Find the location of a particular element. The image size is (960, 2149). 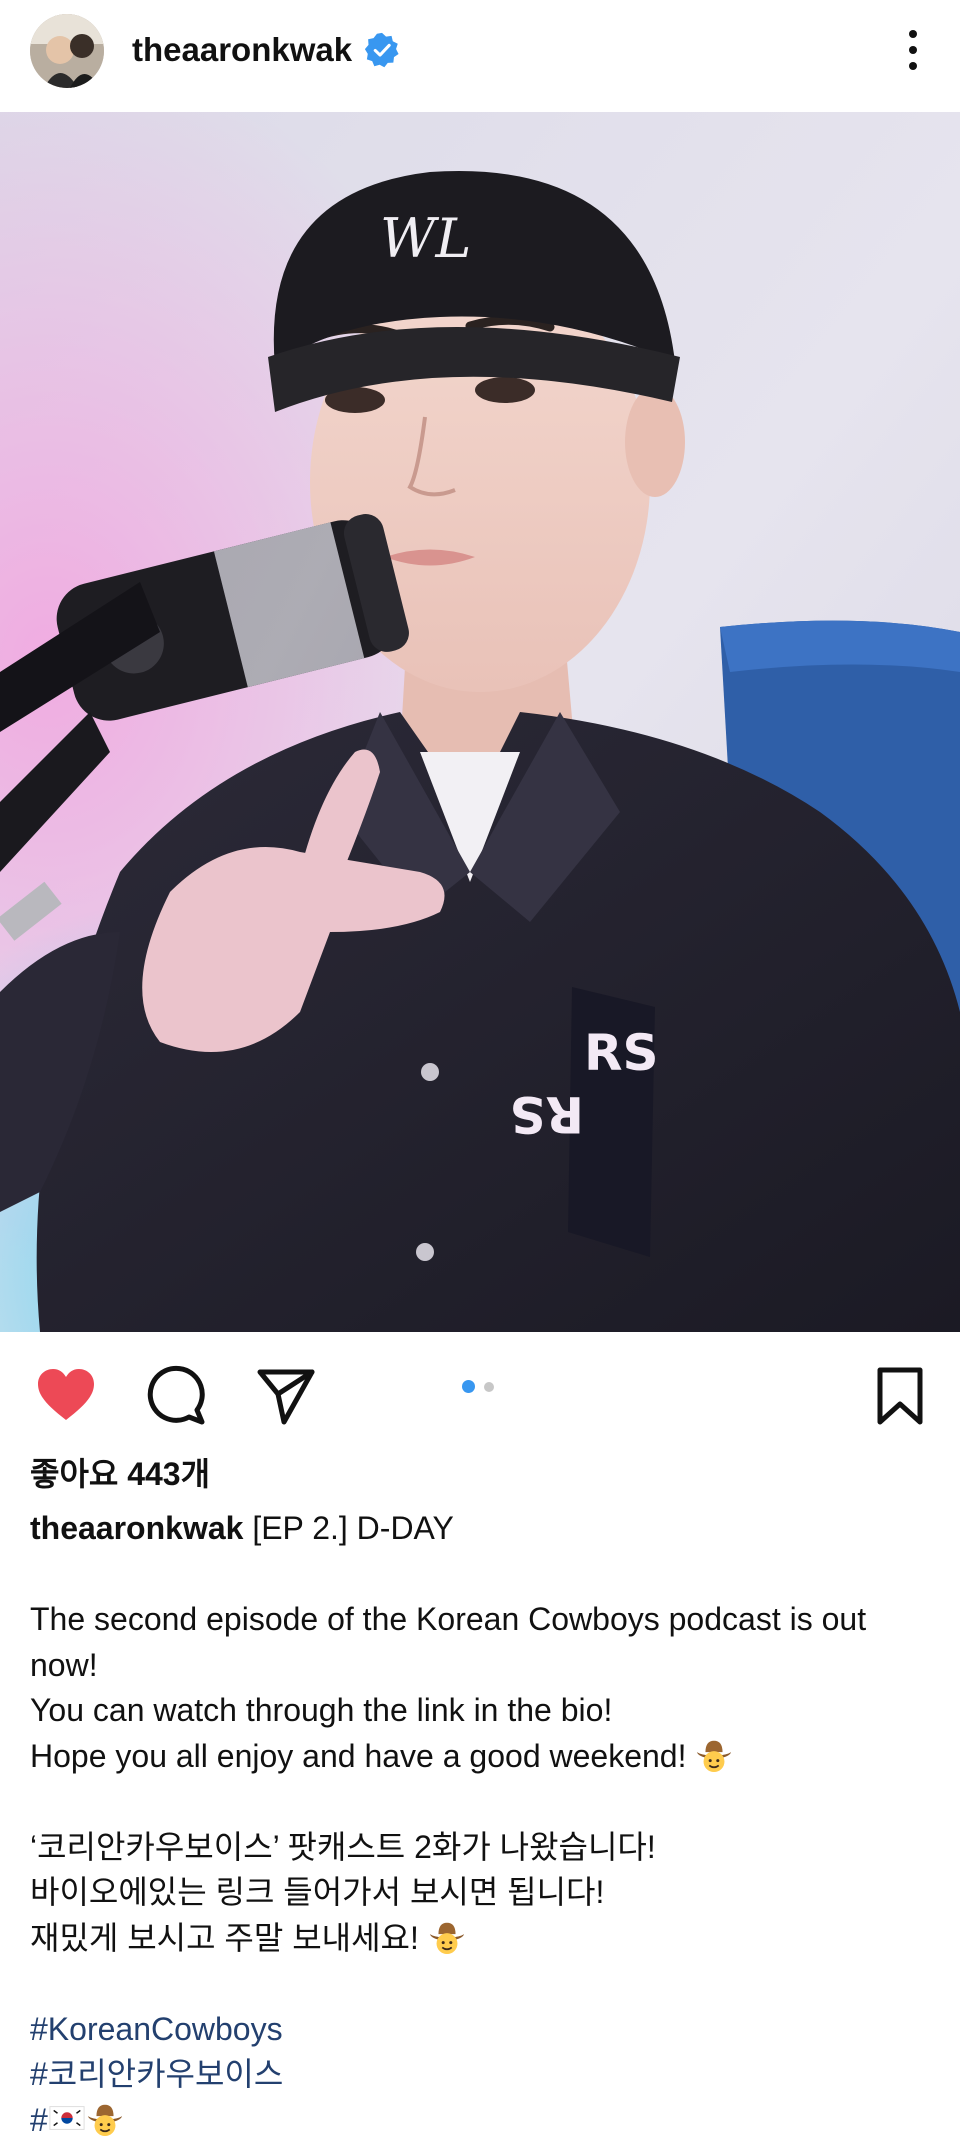

action-bar is located at coordinates (480, 1387).